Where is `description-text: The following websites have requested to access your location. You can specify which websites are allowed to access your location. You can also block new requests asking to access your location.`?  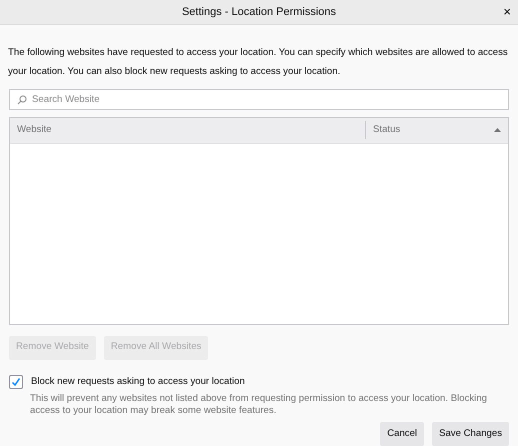
description-text: The following websites have requested to access your location. You can specify which websites are allowed to access your location. You can also block new requests asking to access your location. is located at coordinates (258, 62).